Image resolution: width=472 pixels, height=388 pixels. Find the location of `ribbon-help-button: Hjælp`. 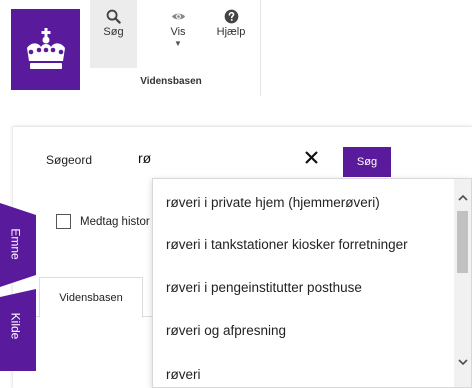

ribbon-help-button: Hjælp is located at coordinates (231, 34).